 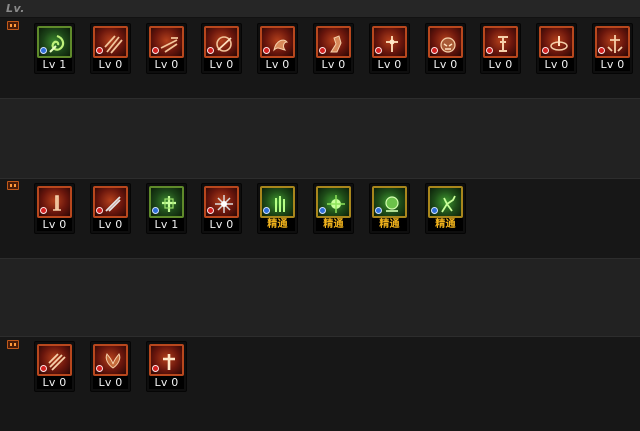 I want to click on dragon-icon, so click(x=281, y=45).